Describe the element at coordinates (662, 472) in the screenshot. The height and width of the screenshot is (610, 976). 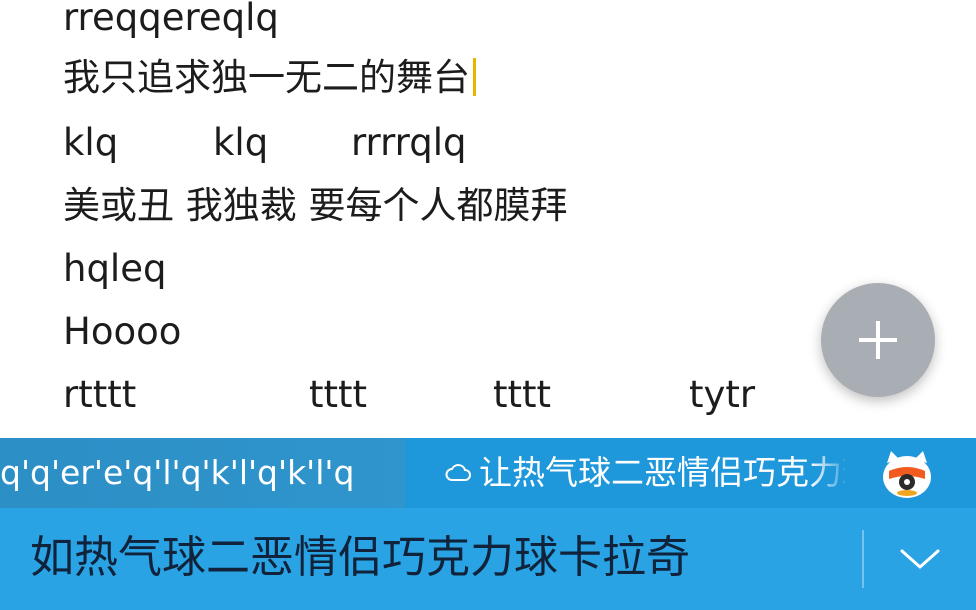
I see `cloud-candidate-text: 让热气球二恶情侣巧克力球卡拉奇` at that location.